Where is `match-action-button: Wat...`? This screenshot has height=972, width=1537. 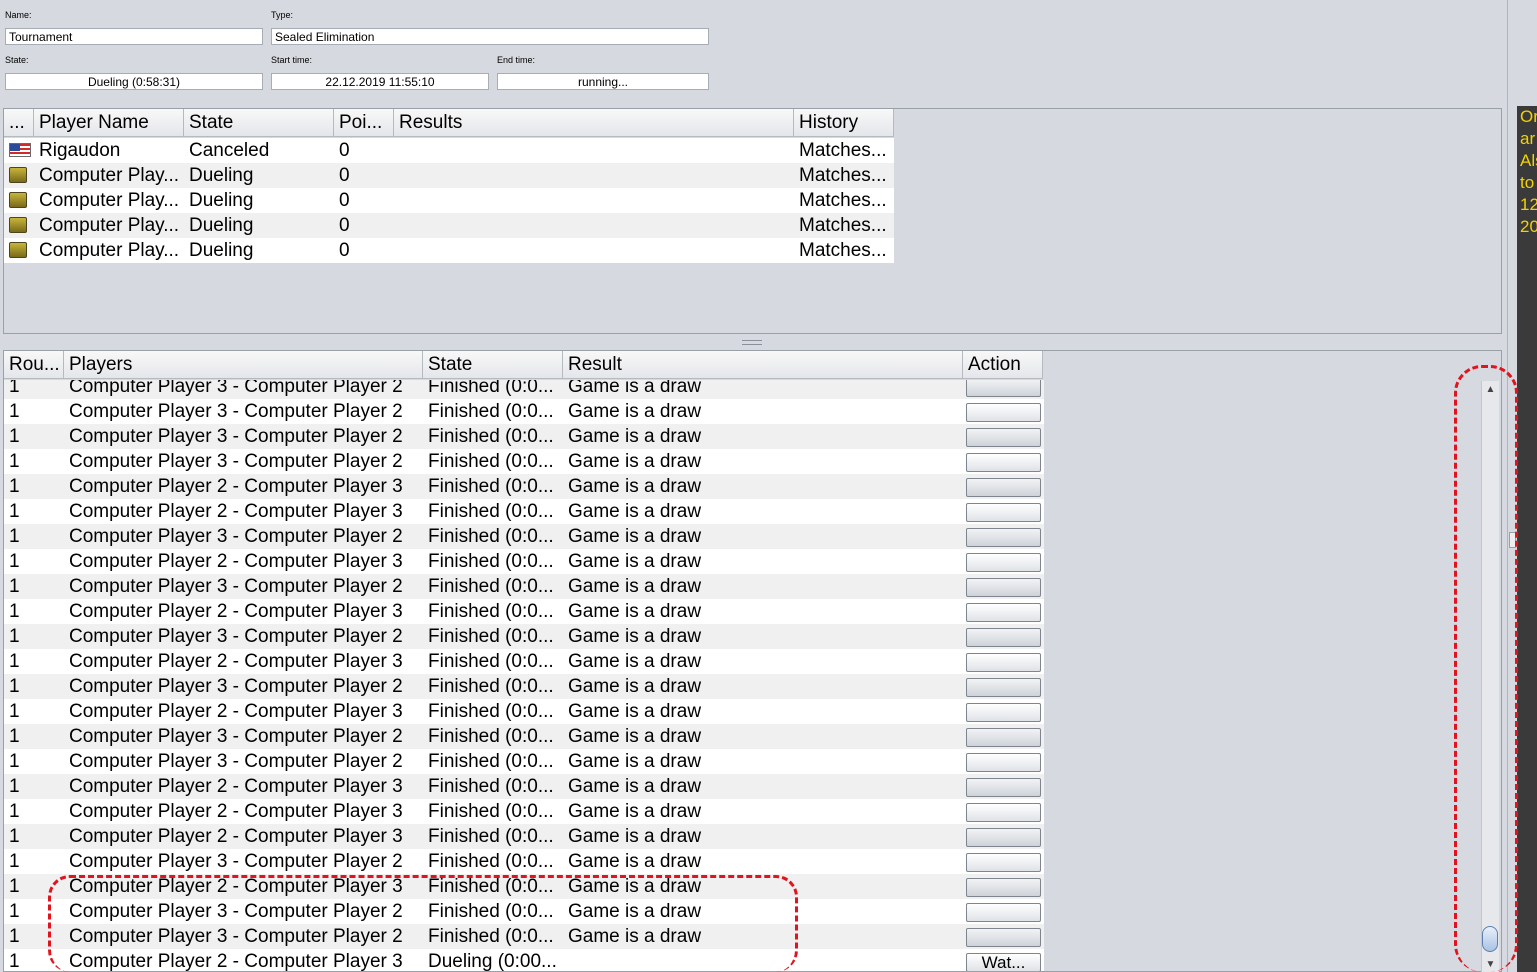 match-action-button: Wat... is located at coordinates (1003, 962).